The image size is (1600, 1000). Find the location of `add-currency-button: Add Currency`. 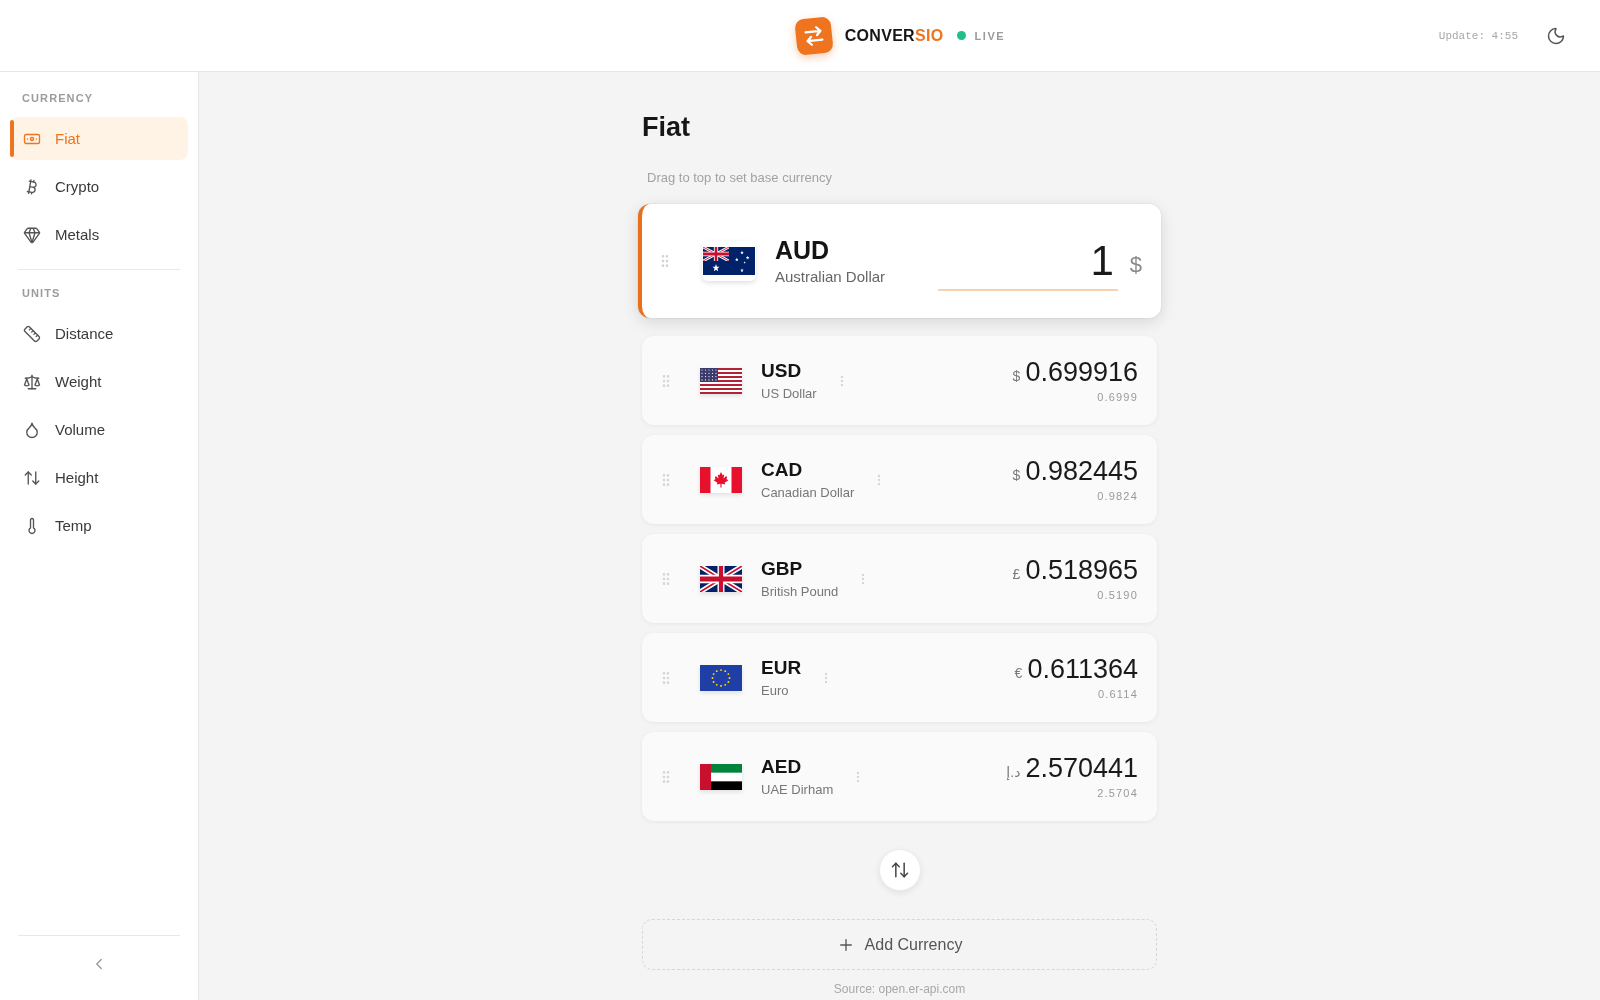

add-currency-button: Add Currency is located at coordinates (899, 944).